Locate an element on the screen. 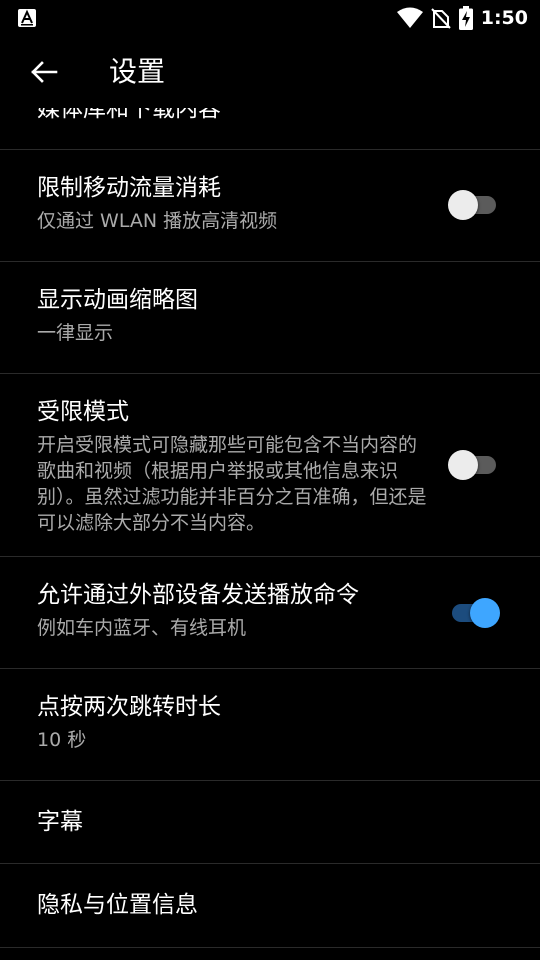 This screenshot has width=540, height=960. setting-title: 允许通过外部设备发送播放命令 is located at coordinates (198, 595).